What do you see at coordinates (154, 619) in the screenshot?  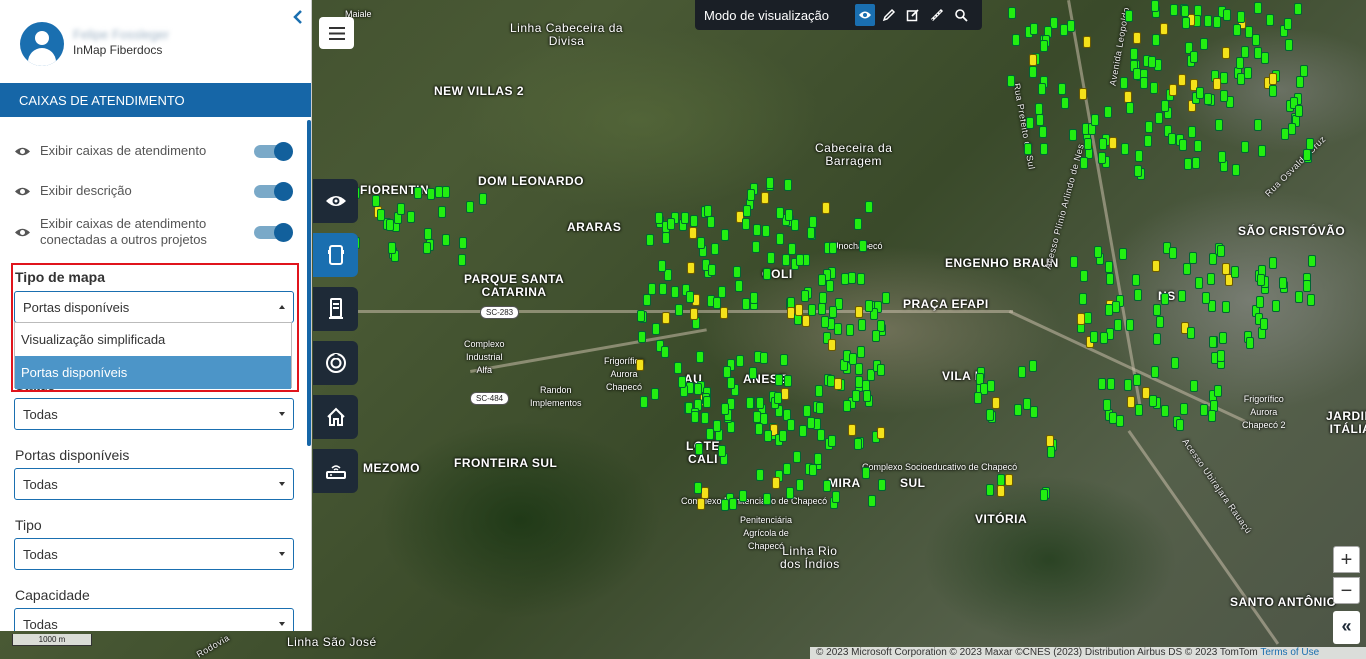 I see `capacity-filter-select: Todas` at bounding box center [154, 619].